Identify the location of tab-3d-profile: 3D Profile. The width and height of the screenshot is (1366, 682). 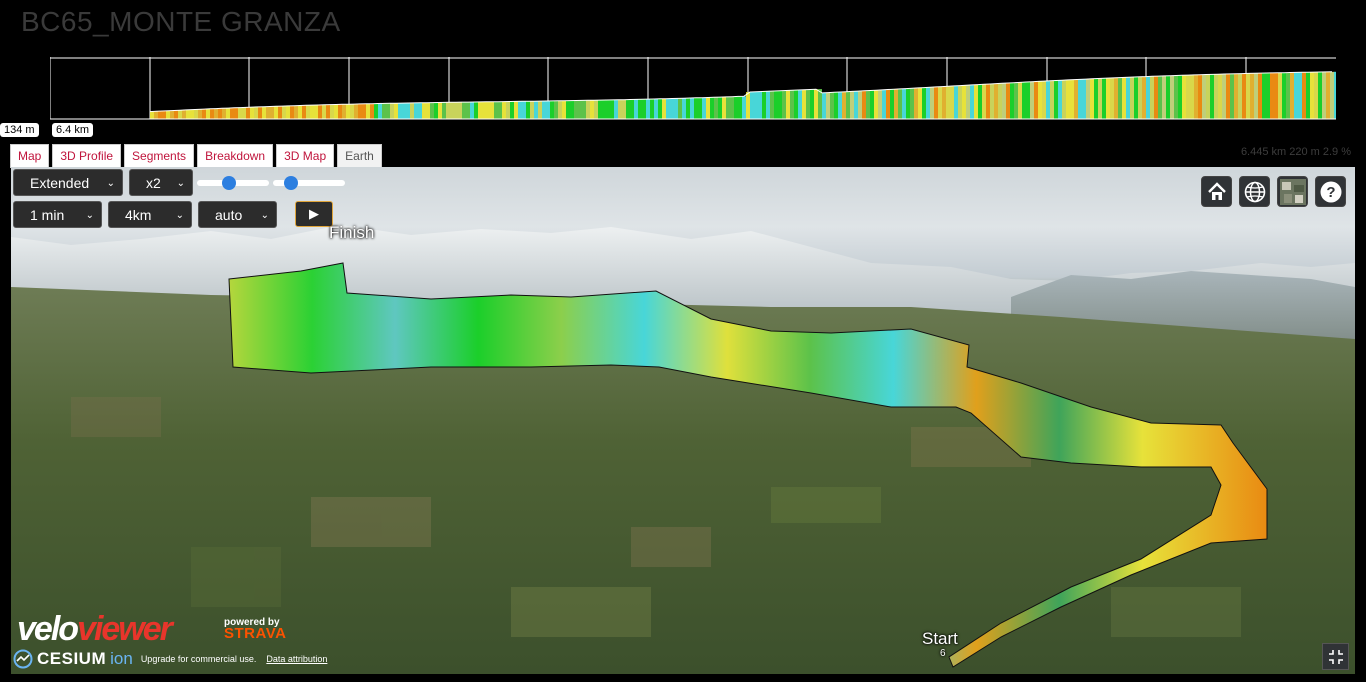
(87, 156).